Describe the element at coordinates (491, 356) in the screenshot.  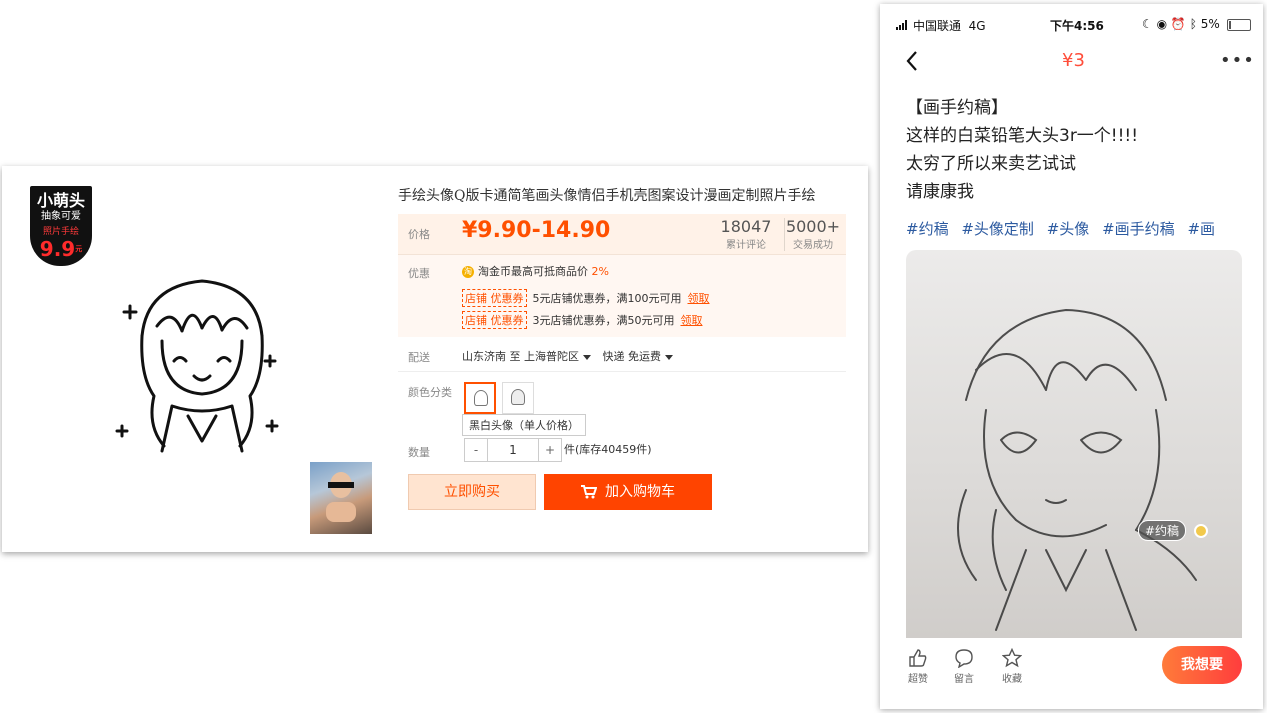
I see `shipping-from: 山东济南 至` at that location.